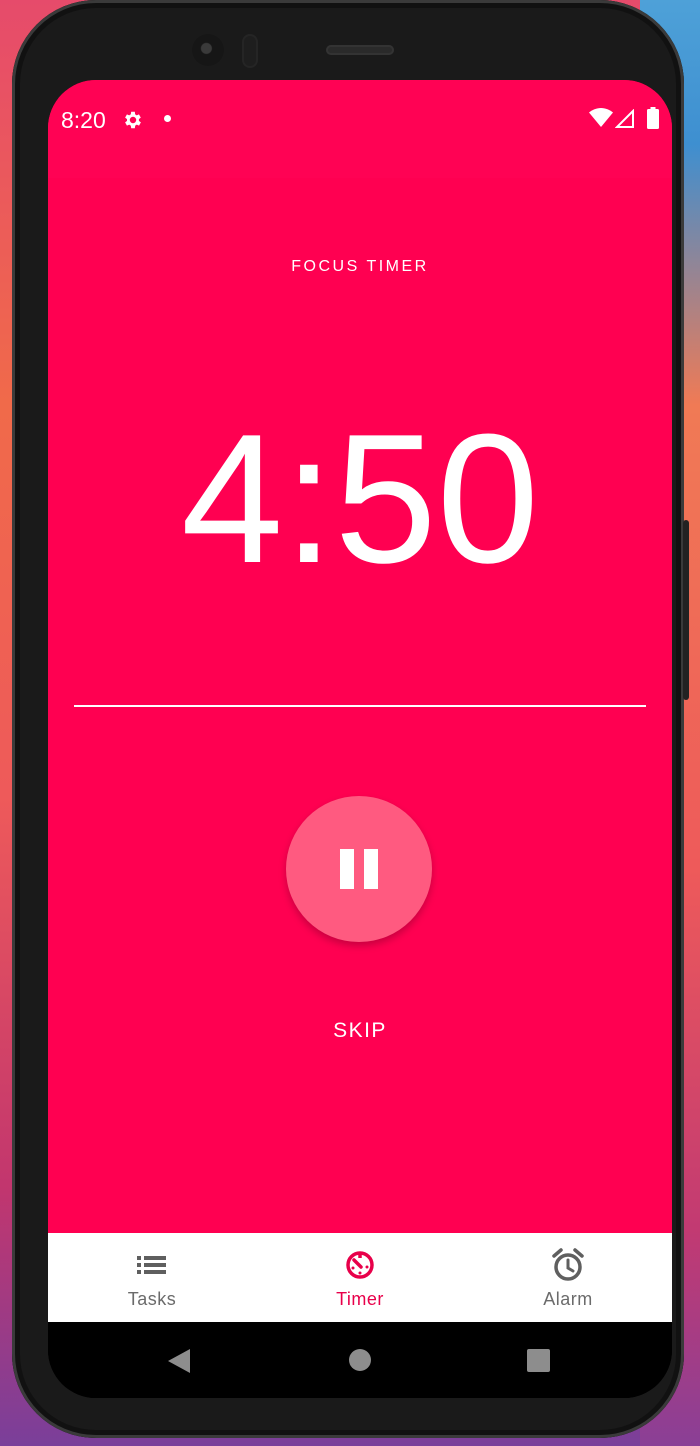 The image size is (700, 1446). Describe the element at coordinates (538, 1360) in the screenshot. I see `recents-icon` at that location.